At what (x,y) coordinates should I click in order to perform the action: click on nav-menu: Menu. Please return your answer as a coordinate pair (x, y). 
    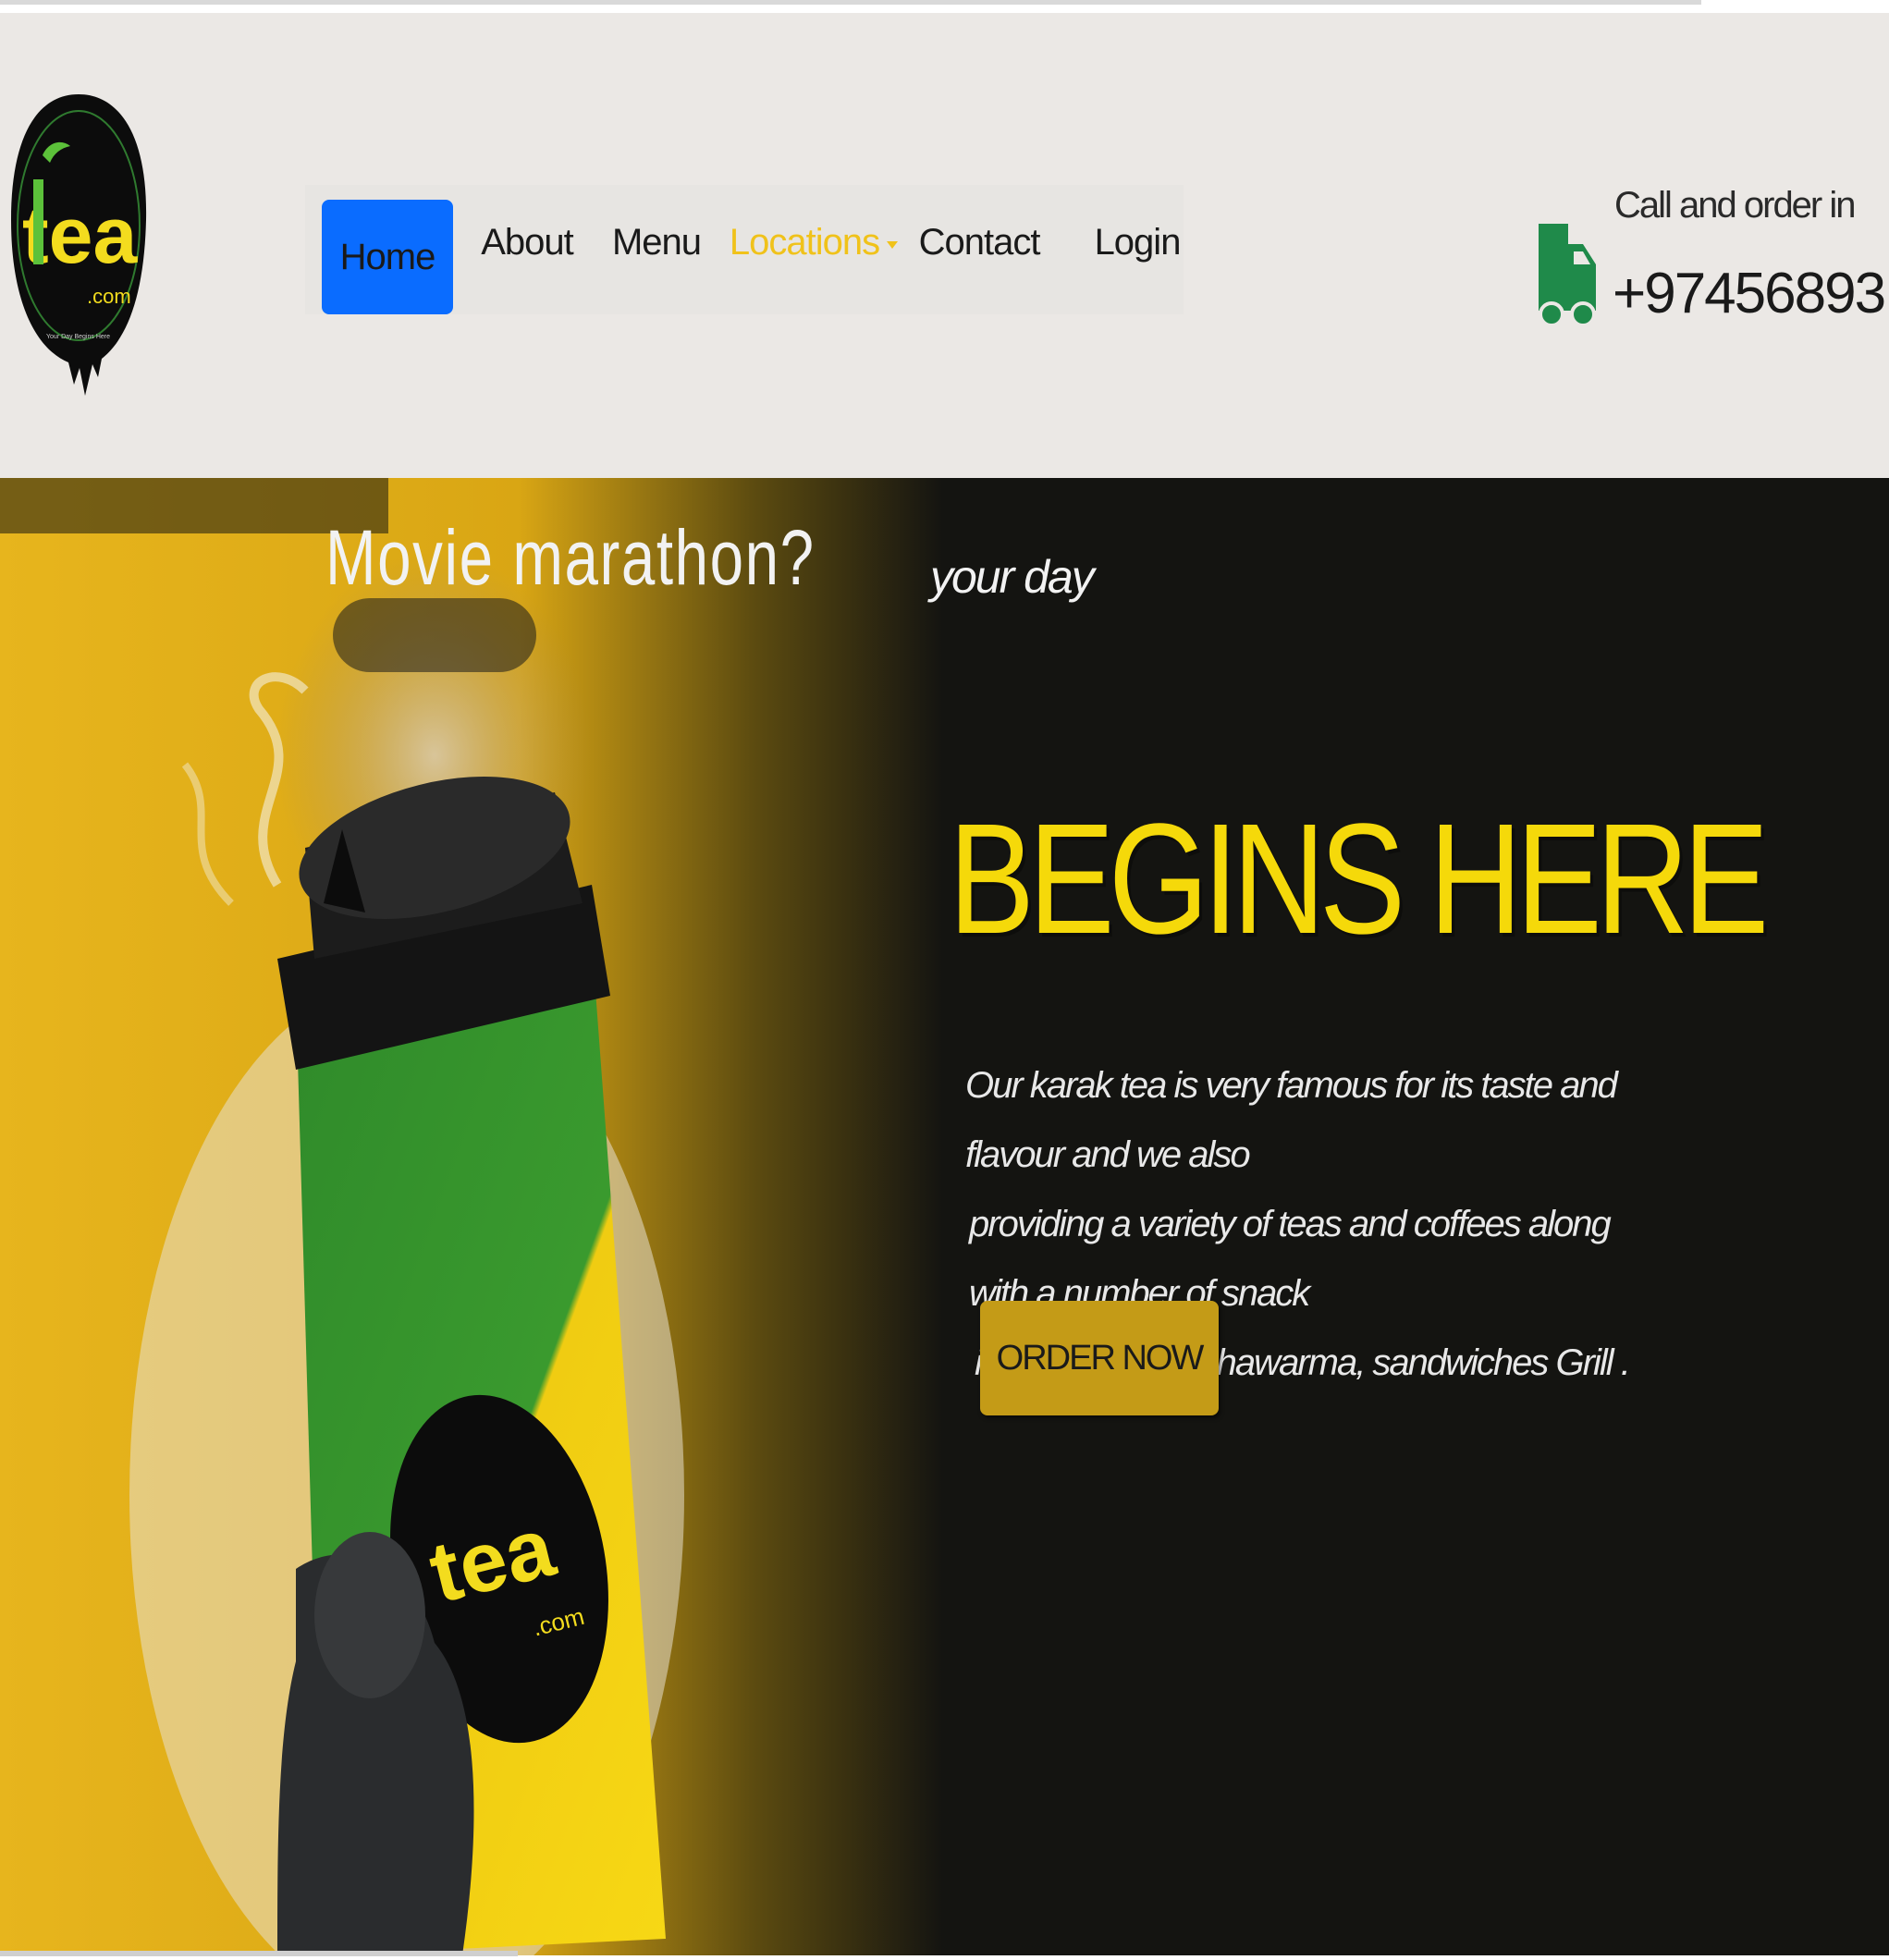
    Looking at the image, I should click on (656, 243).